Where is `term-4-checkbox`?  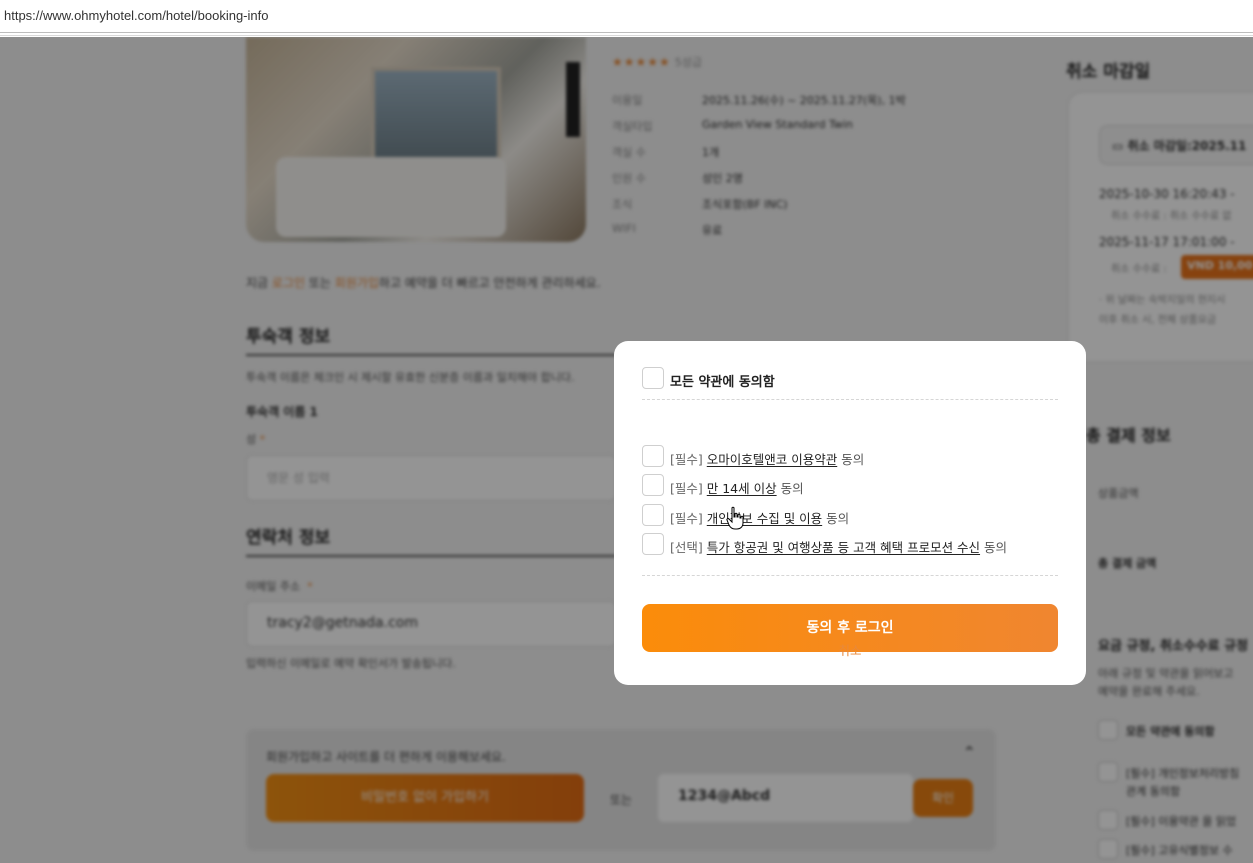
term-4-checkbox is located at coordinates (653, 544).